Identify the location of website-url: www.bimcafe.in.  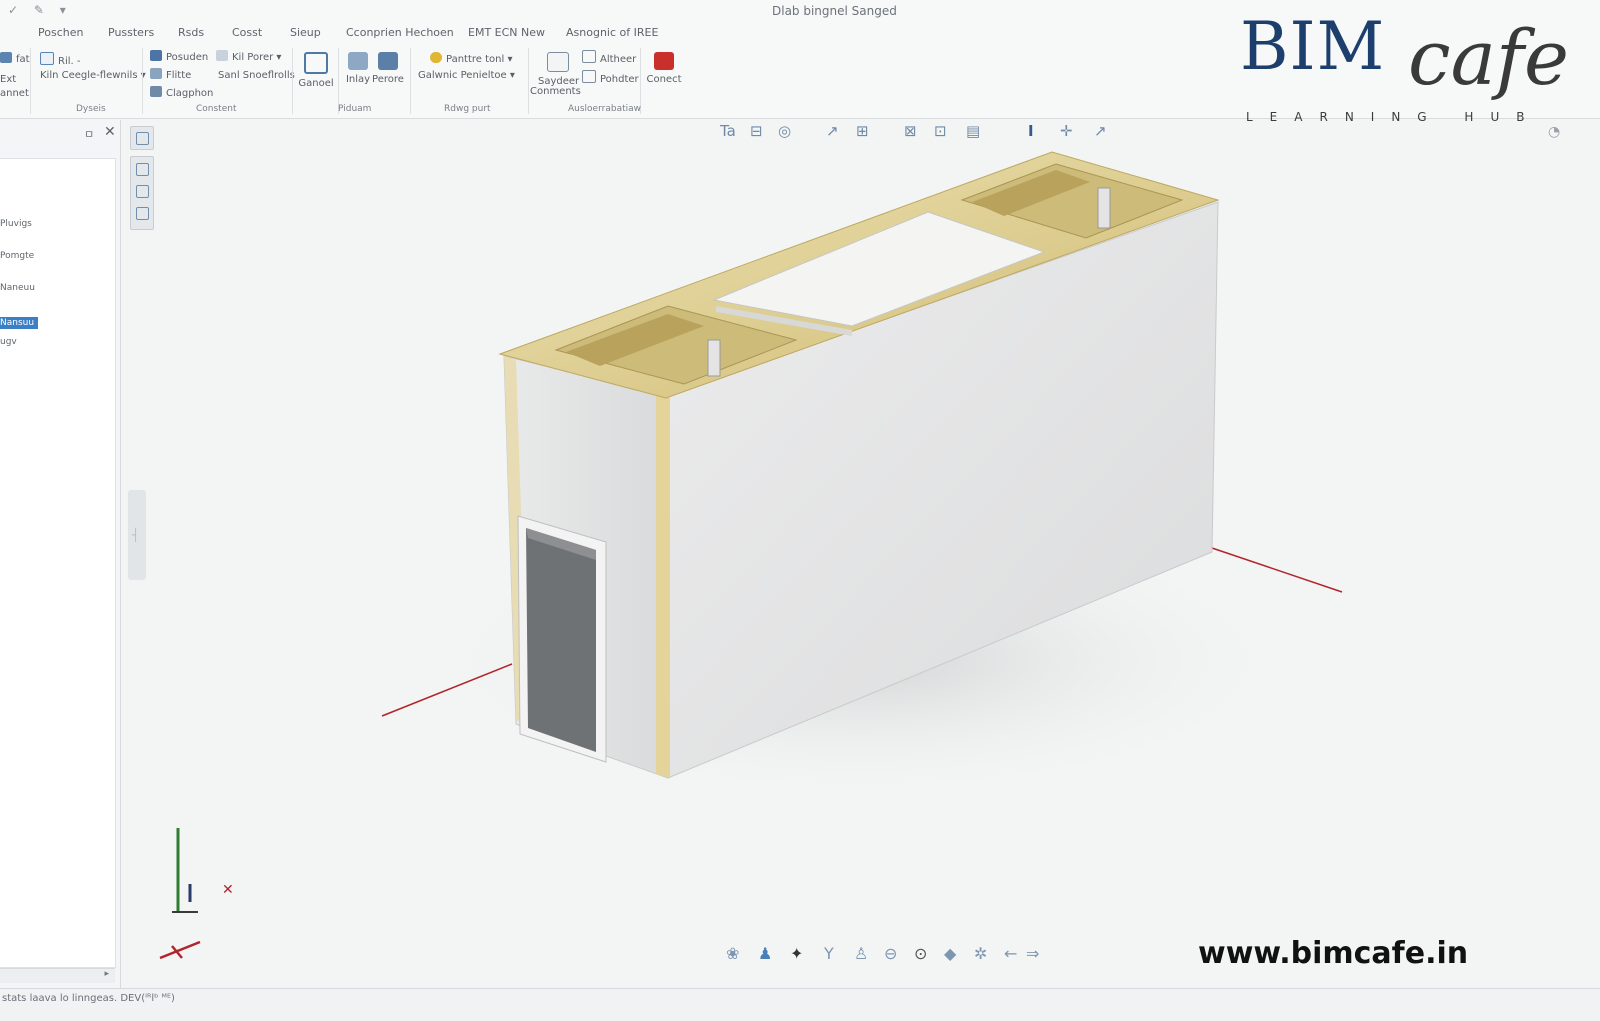
(1333, 953).